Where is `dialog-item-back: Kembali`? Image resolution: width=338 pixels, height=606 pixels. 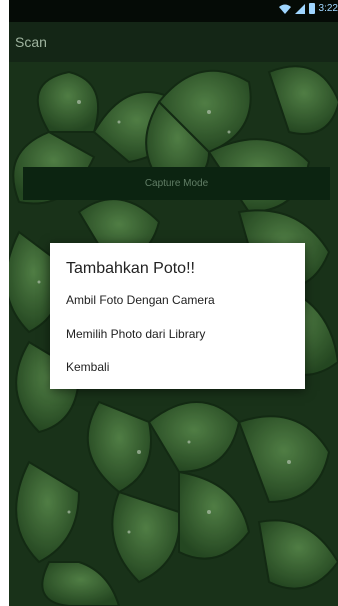 dialog-item-back: Kembali is located at coordinates (181, 367).